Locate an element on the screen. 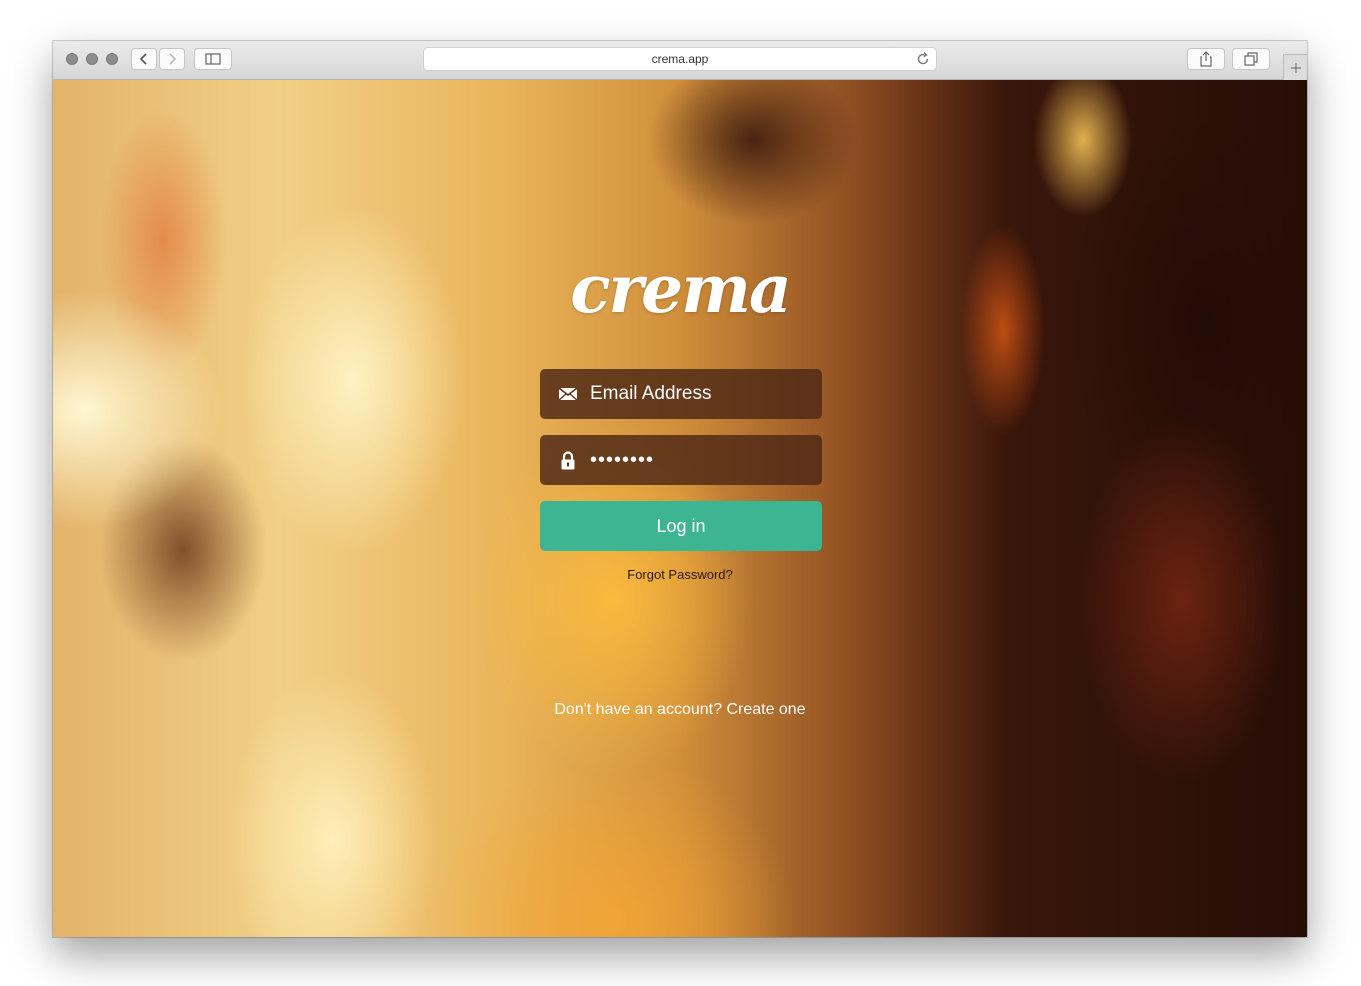 Image resolution: width=1361 pixels, height=986 pixels. password-input is located at coordinates (700, 460).